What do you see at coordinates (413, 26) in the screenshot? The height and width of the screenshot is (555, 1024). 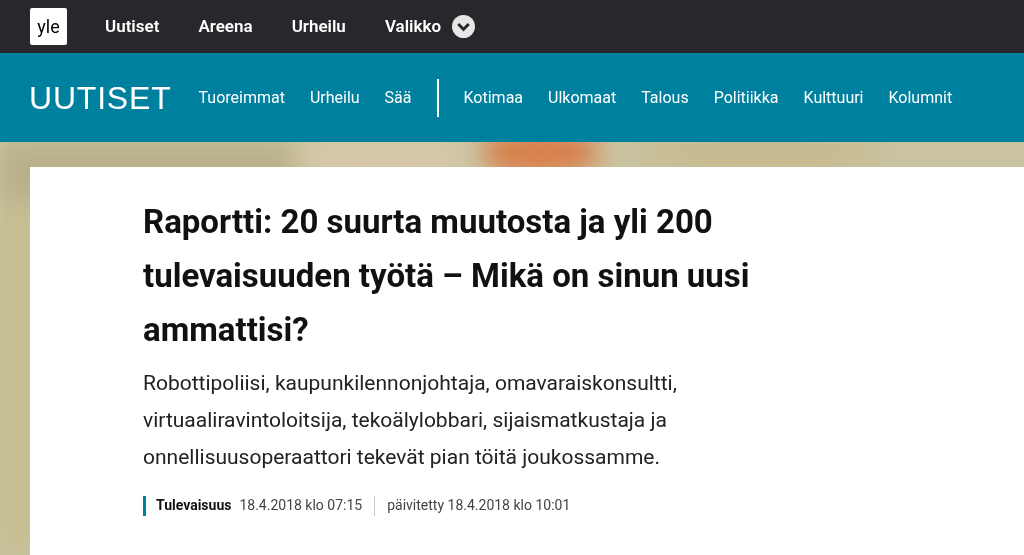 I see `menu-link: Valikko` at bounding box center [413, 26].